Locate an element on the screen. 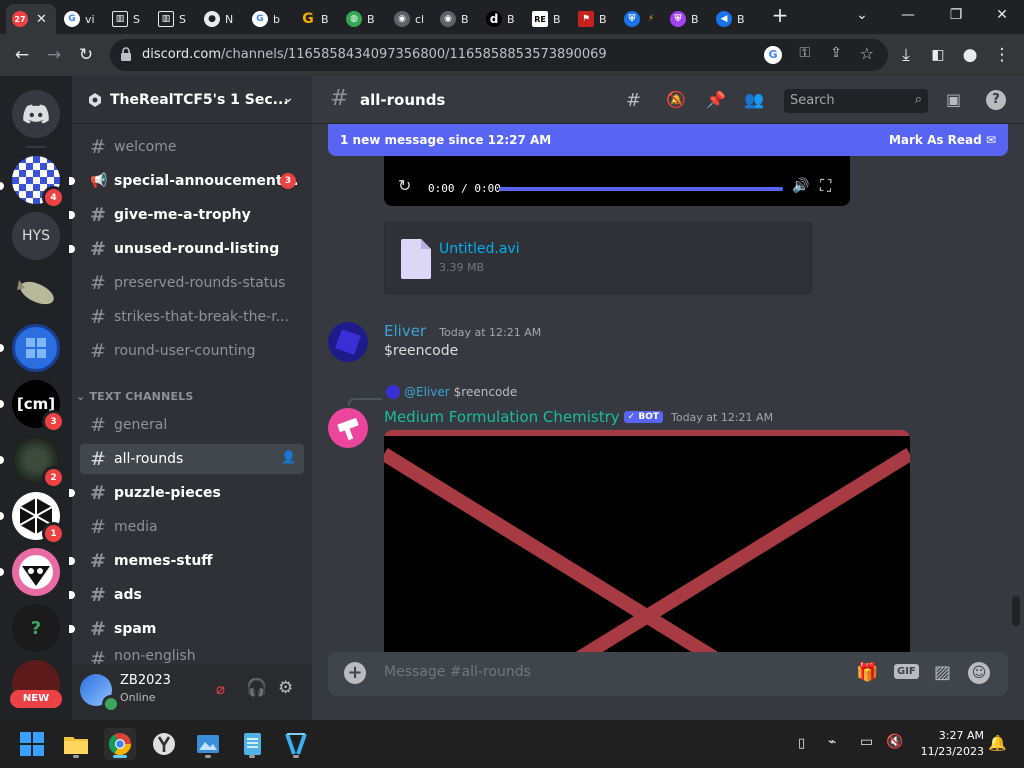 The width and height of the screenshot is (1024, 768). yandex-browser-button is located at coordinates (164, 744).